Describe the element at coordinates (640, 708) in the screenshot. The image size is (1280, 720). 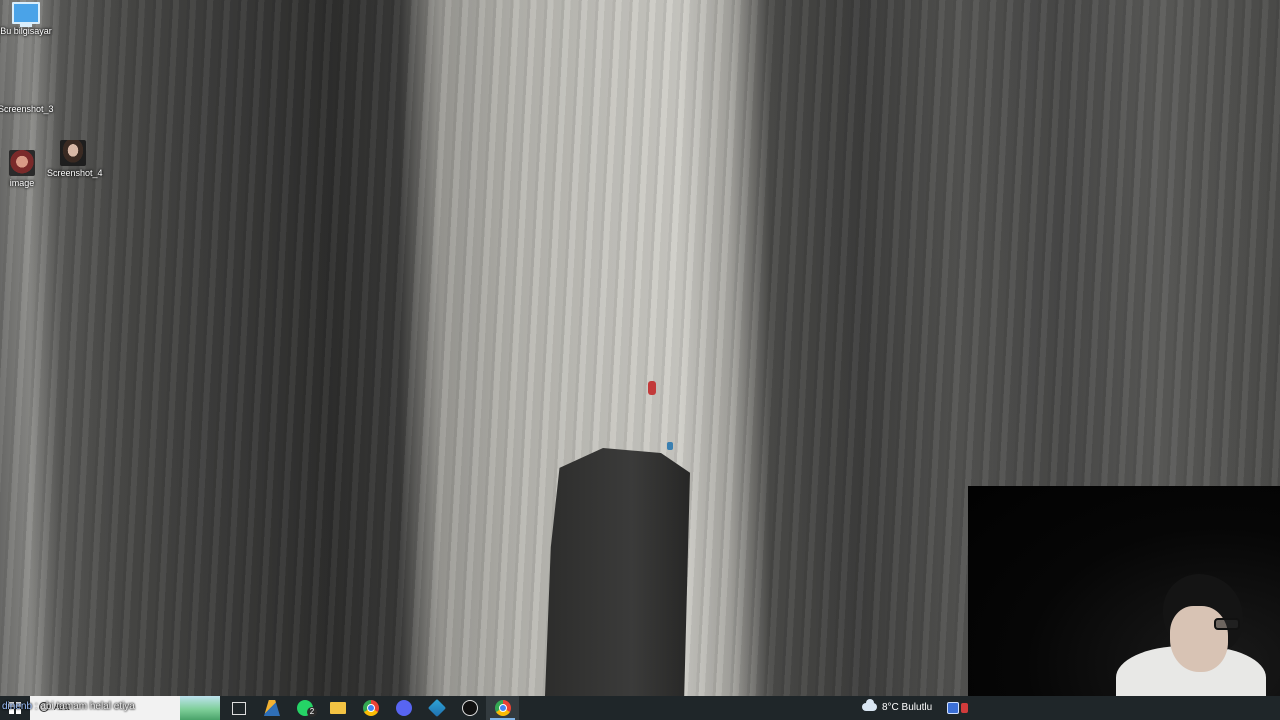
I see `taskbar: Ara 2 8°C Bulutlu` at that location.